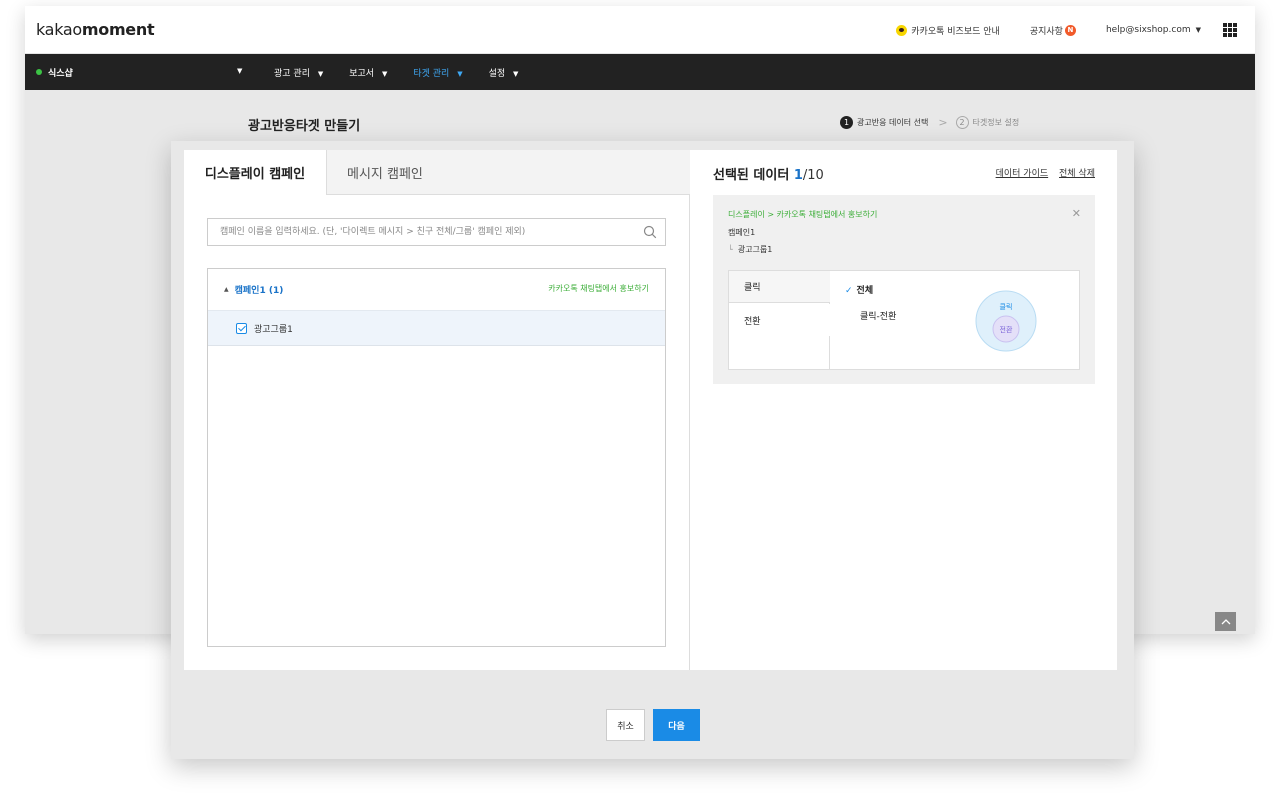  Describe the element at coordinates (1070, 30) in the screenshot. I see `new-badge: N` at that location.